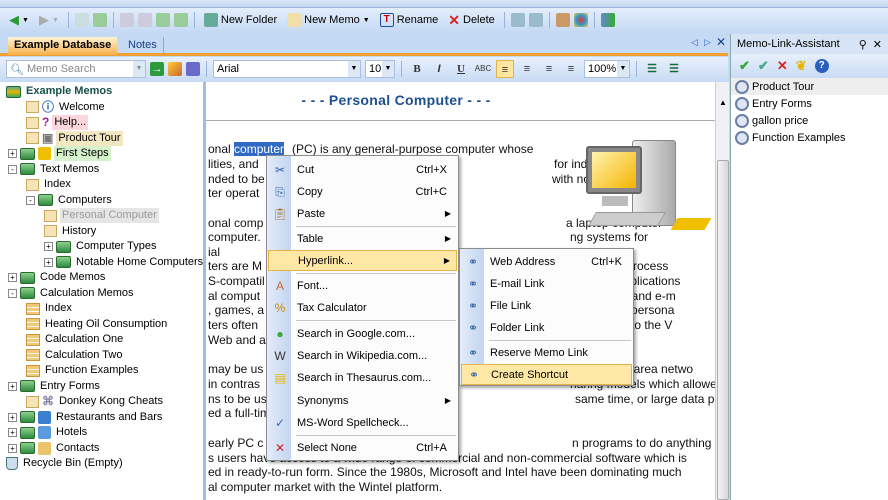 This screenshot has width=888, height=500. Describe the element at coordinates (877, 45) in the screenshot. I see `close-panel-icon: ✕` at that location.